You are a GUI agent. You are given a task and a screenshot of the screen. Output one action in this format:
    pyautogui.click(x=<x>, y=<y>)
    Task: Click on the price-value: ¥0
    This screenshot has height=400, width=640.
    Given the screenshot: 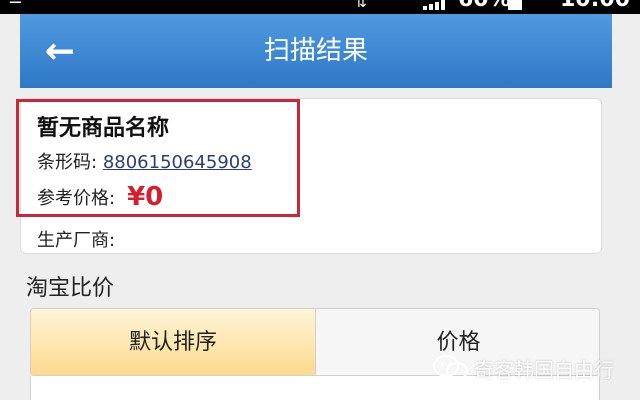 What is the action you would take?
    pyautogui.click(x=145, y=197)
    